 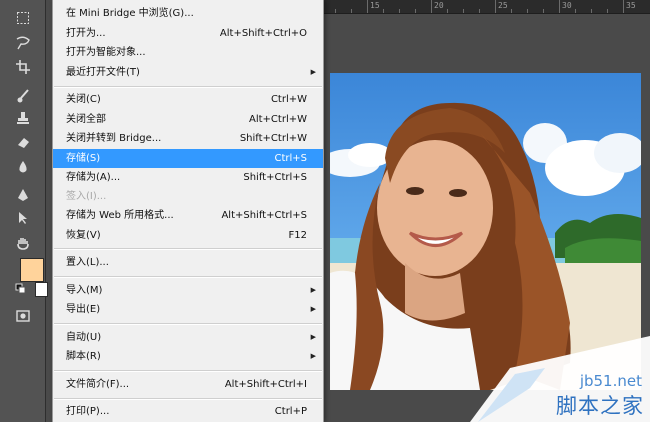 What do you see at coordinates (23, 18) in the screenshot?
I see `marquee-icon` at bounding box center [23, 18].